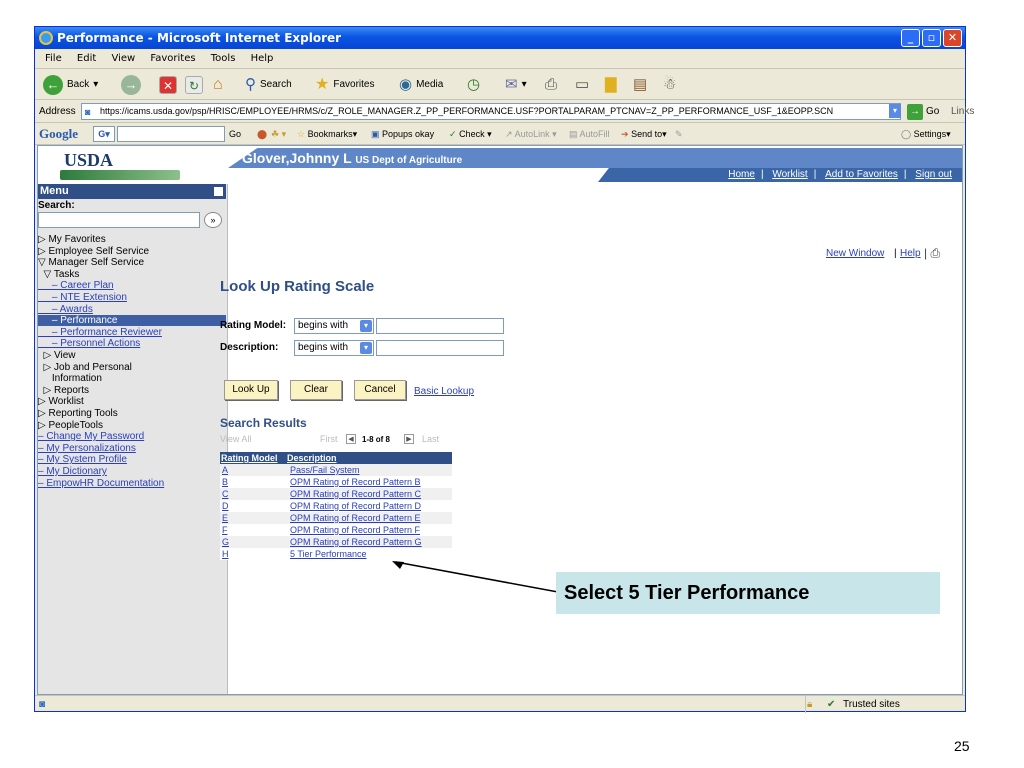  What do you see at coordinates (225, 506) in the screenshot?
I see `rating-model-cell: D` at bounding box center [225, 506].